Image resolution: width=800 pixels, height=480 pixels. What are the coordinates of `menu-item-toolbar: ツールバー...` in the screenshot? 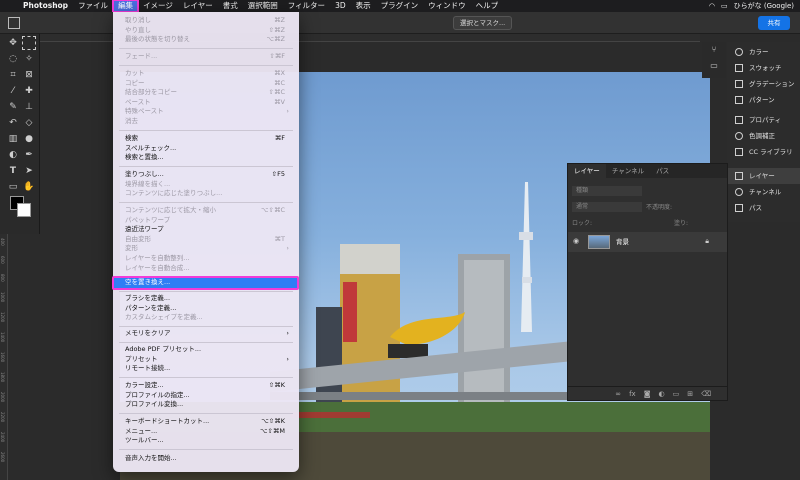 It's located at (206, 441).